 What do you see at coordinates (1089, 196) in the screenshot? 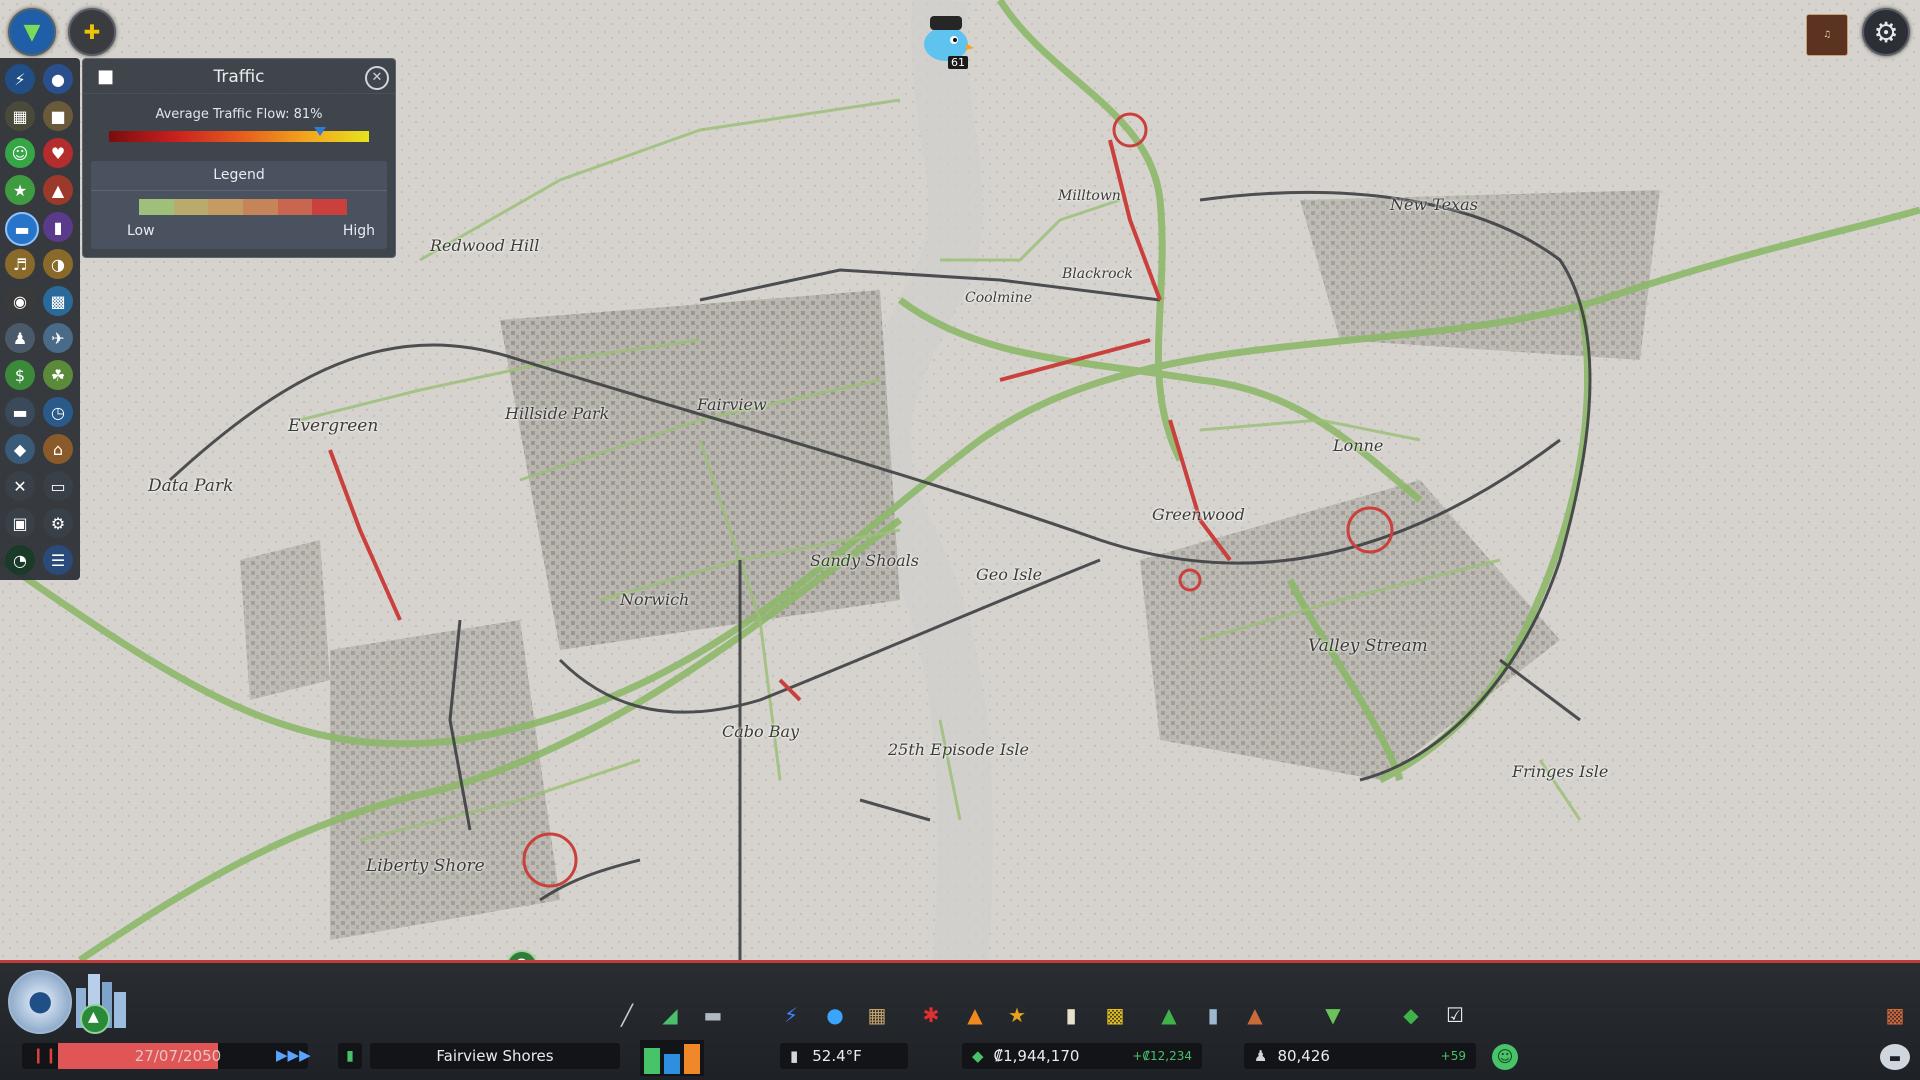
I see `district-label: Milltown` at bounding box center [1089, 196].